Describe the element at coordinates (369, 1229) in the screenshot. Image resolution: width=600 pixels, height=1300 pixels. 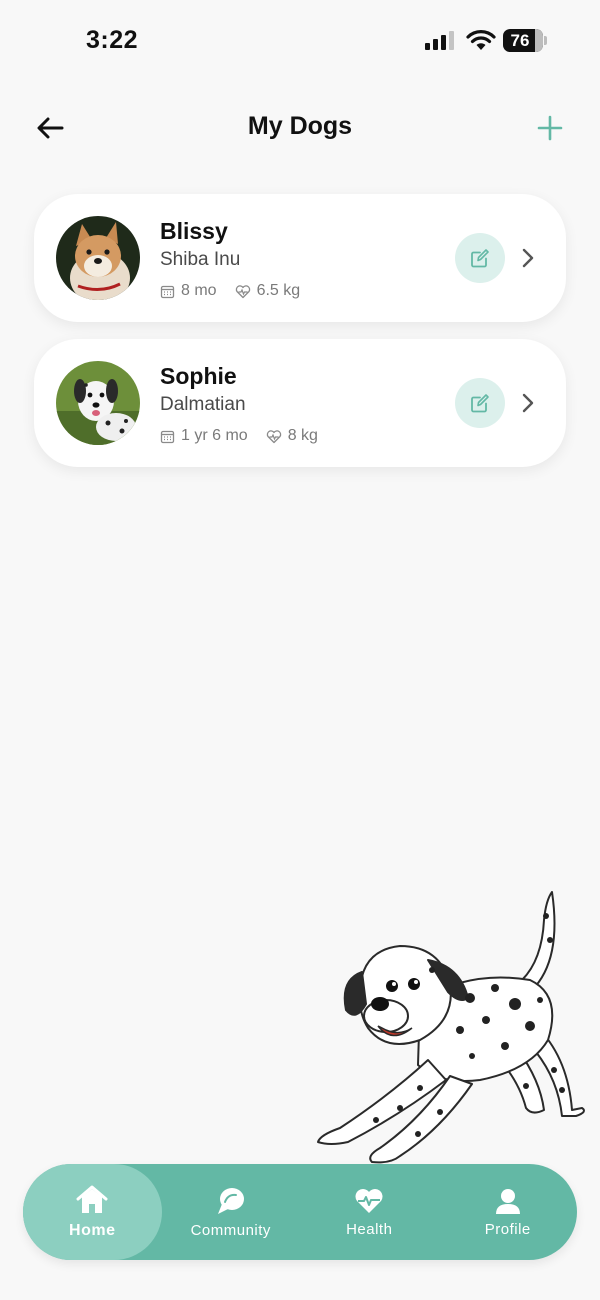
I see `nav-label: Health` at that location.